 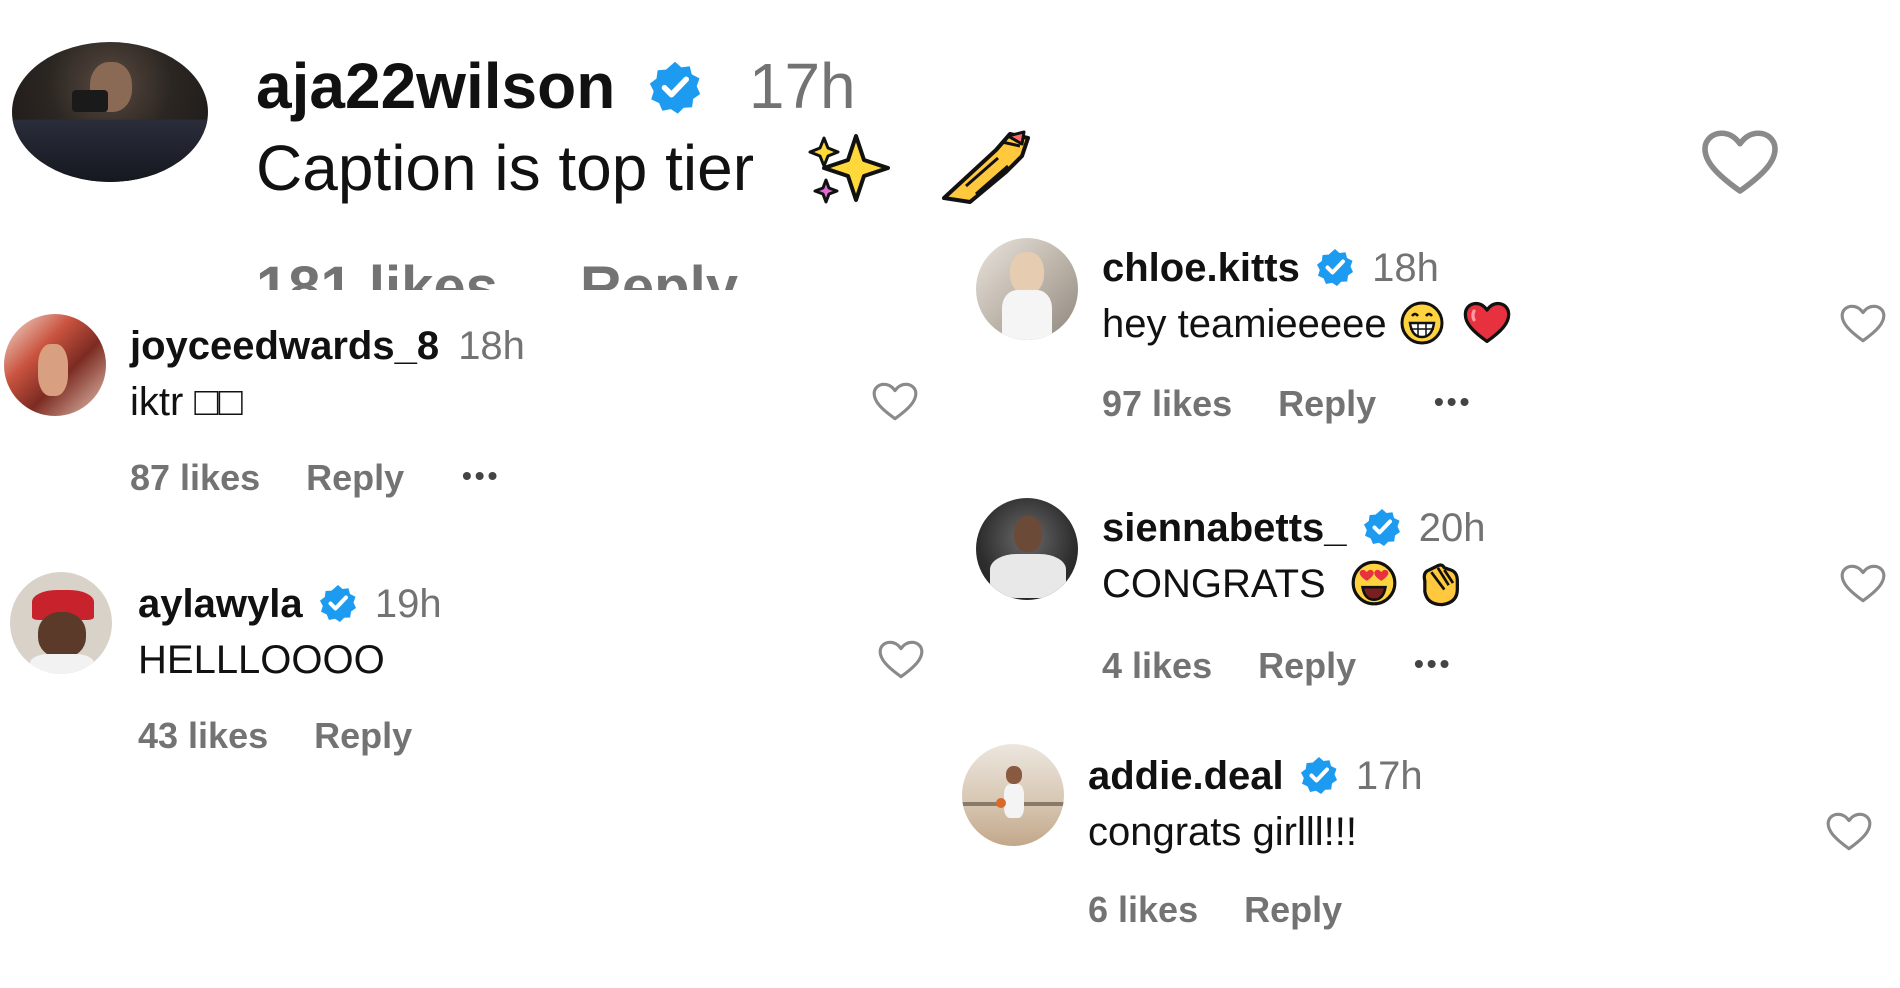 What do you see at coordinates (1422, 323) in the screenshot?
I see `grinning-emoji-icon` at bounding box center [1422, 323].